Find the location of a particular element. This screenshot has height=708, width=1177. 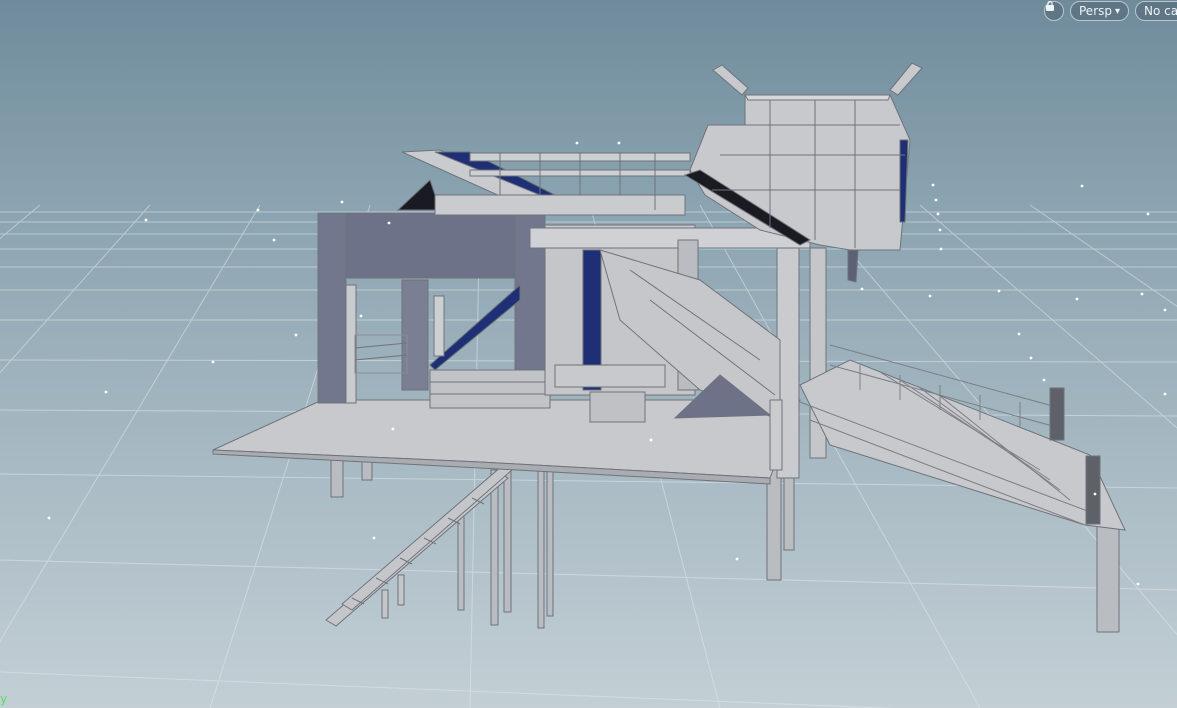

lock-camera-button is located at coordinates (1054, 10).